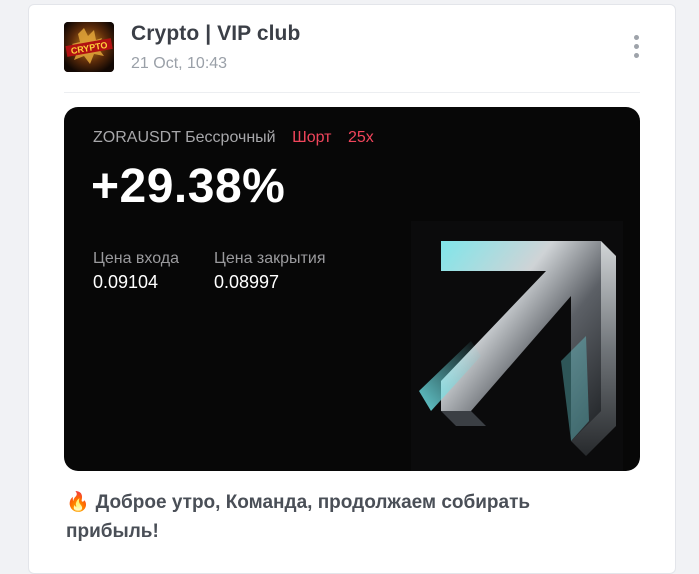  Describe the element at coordinates (184, 137) in the screenshot. I see `pair-name: ZORAUSDT Бессрочный` at that location.